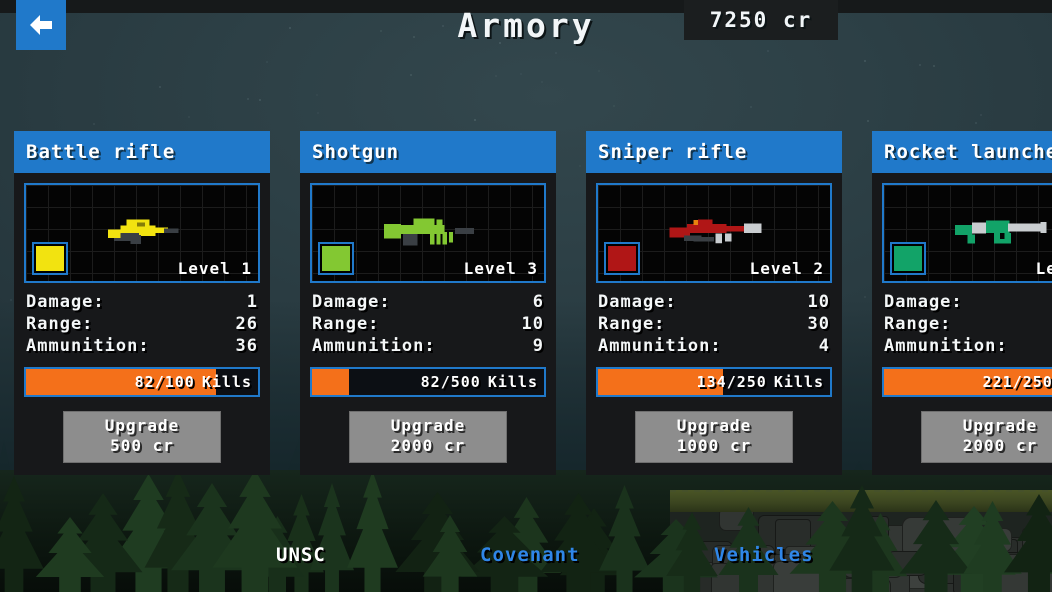 This screenshot has width=1052, height=592. Describe the element at coordinates (764, 559) in the screenshot. I see `tab-vehicles: Vehicles` at that location.